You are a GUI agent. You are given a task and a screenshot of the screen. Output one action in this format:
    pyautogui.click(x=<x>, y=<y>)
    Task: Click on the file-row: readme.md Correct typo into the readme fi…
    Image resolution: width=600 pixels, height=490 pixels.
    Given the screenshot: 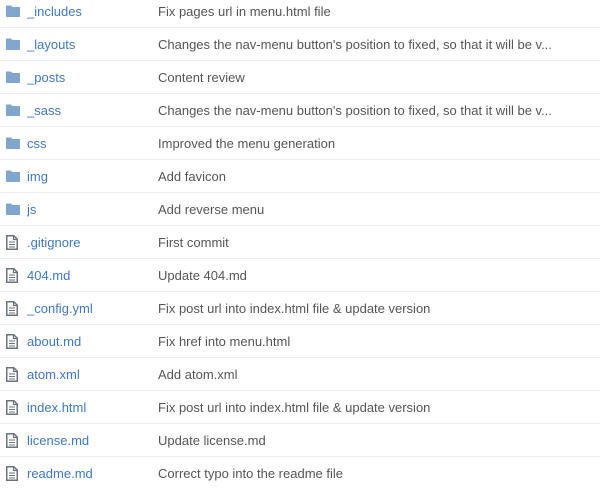 What is the action you would take?
    pyautogui.click(x=300, y=473)
    